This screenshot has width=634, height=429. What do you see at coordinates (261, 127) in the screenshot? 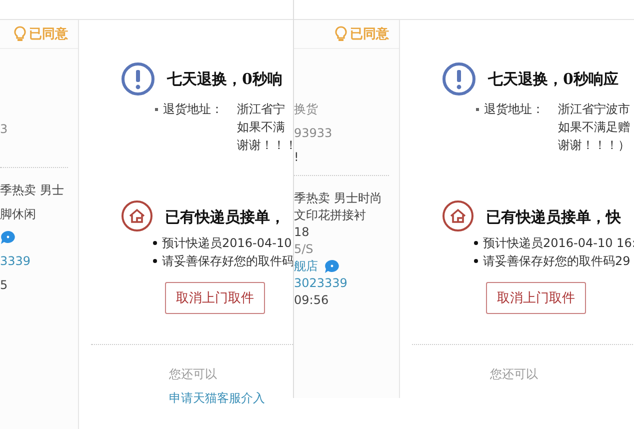
I see `address-text: 如果不满` at bounding box center [261, 127].